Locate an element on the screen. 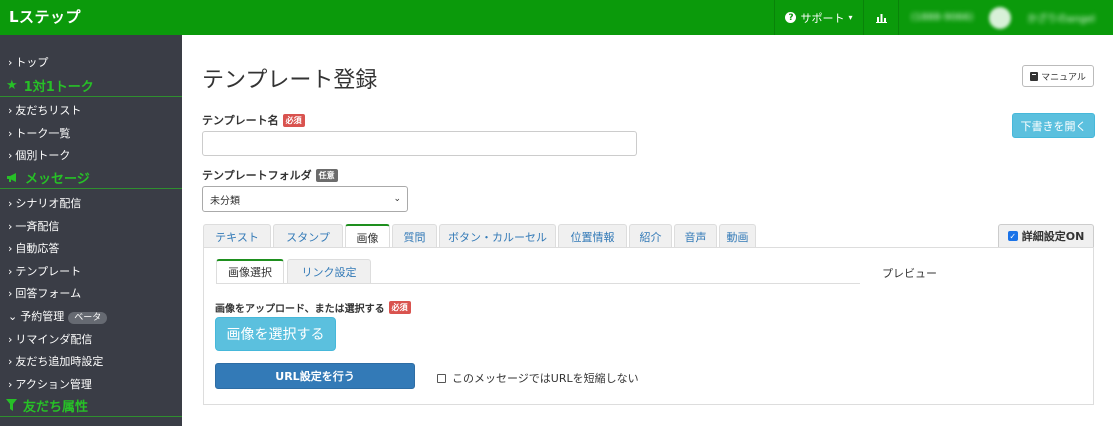  bar-chart-icon is located at coordinates (881, 18).